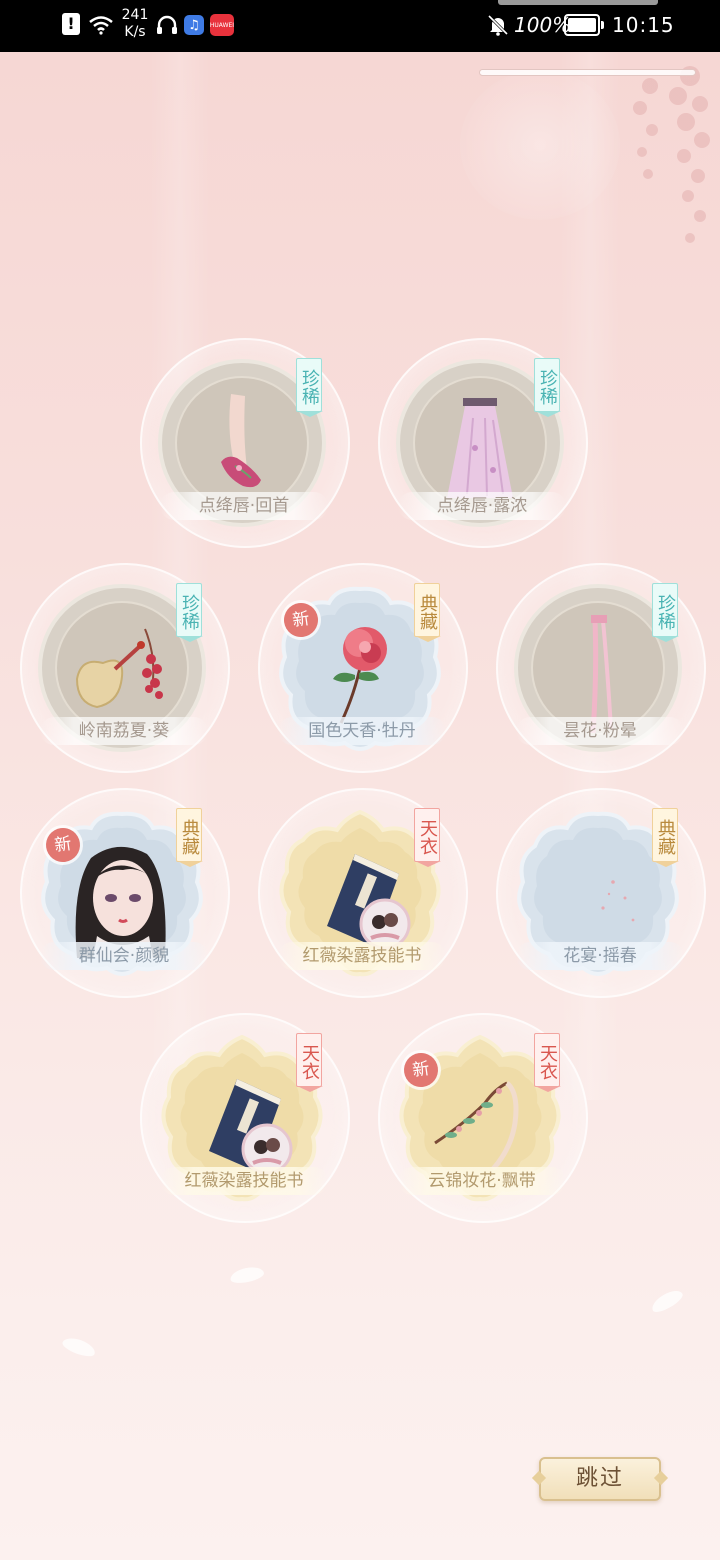 The width and height of the screenshot is (720, 1560). I want to click on clock: 10:15, so click(643, 25).